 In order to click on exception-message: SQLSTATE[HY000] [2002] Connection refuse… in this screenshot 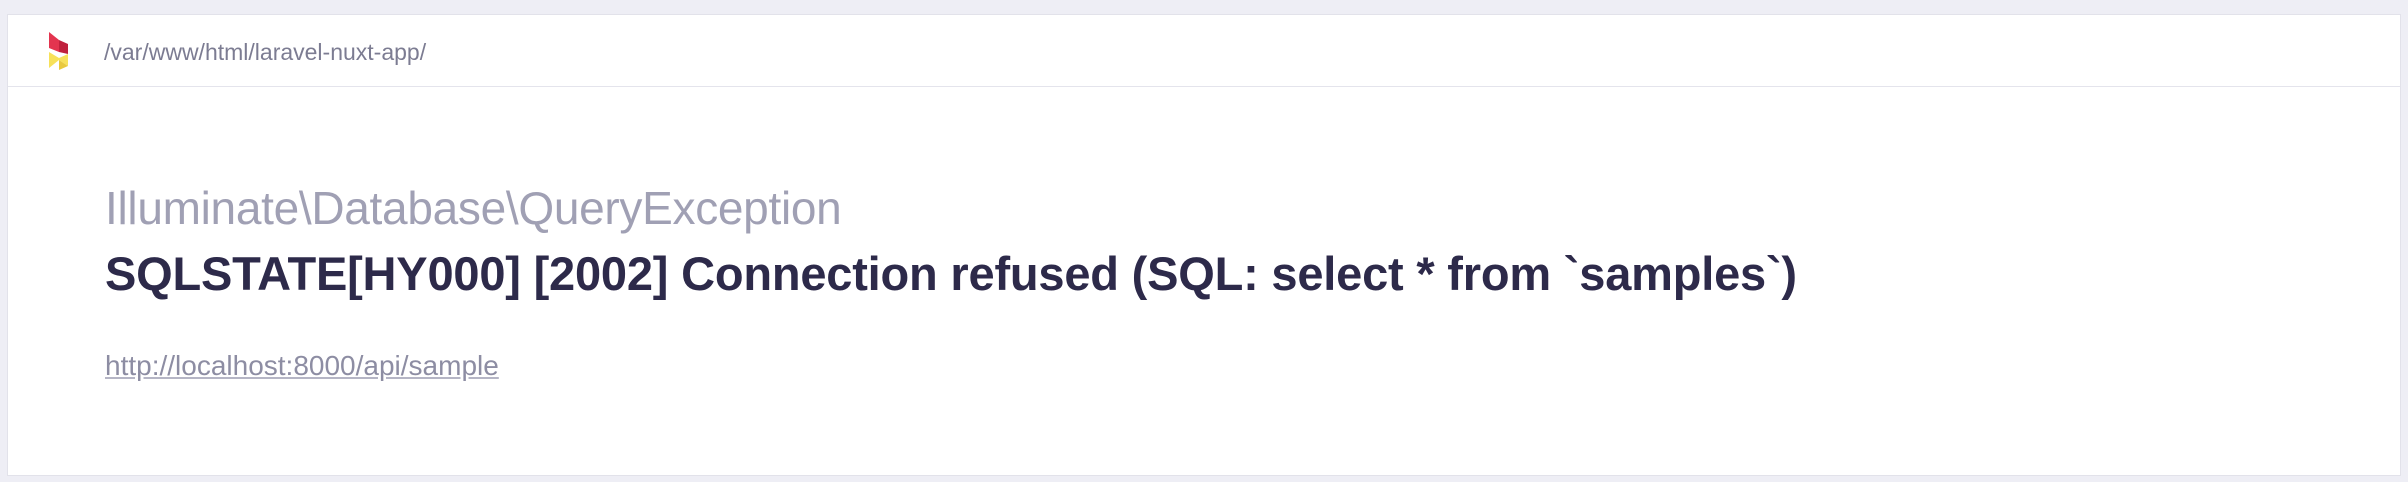, I will do `click(951, 273)`.